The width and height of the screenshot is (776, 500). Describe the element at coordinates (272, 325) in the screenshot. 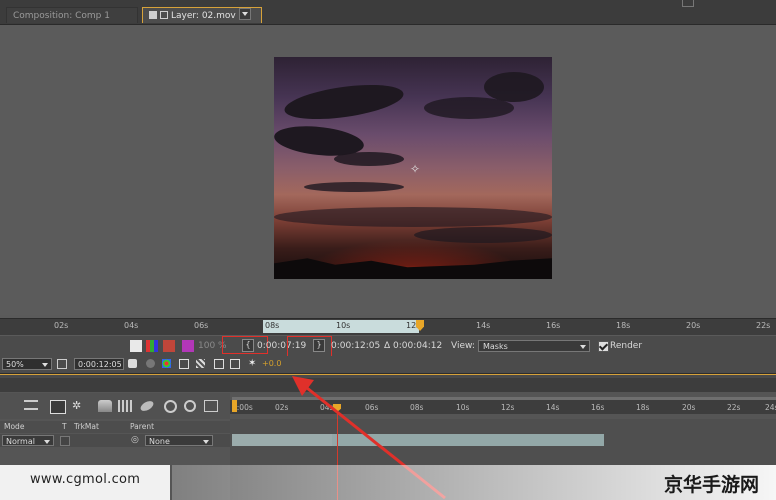

I see `ruler-tick: 08s` at that location.